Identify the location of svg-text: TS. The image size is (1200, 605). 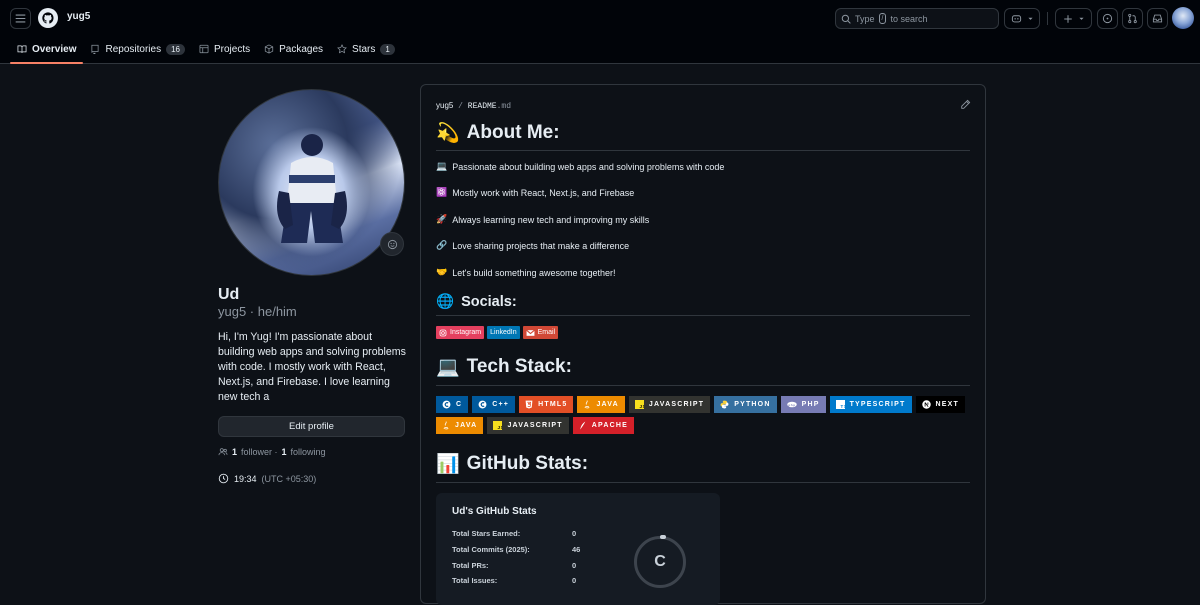
(842, 406).